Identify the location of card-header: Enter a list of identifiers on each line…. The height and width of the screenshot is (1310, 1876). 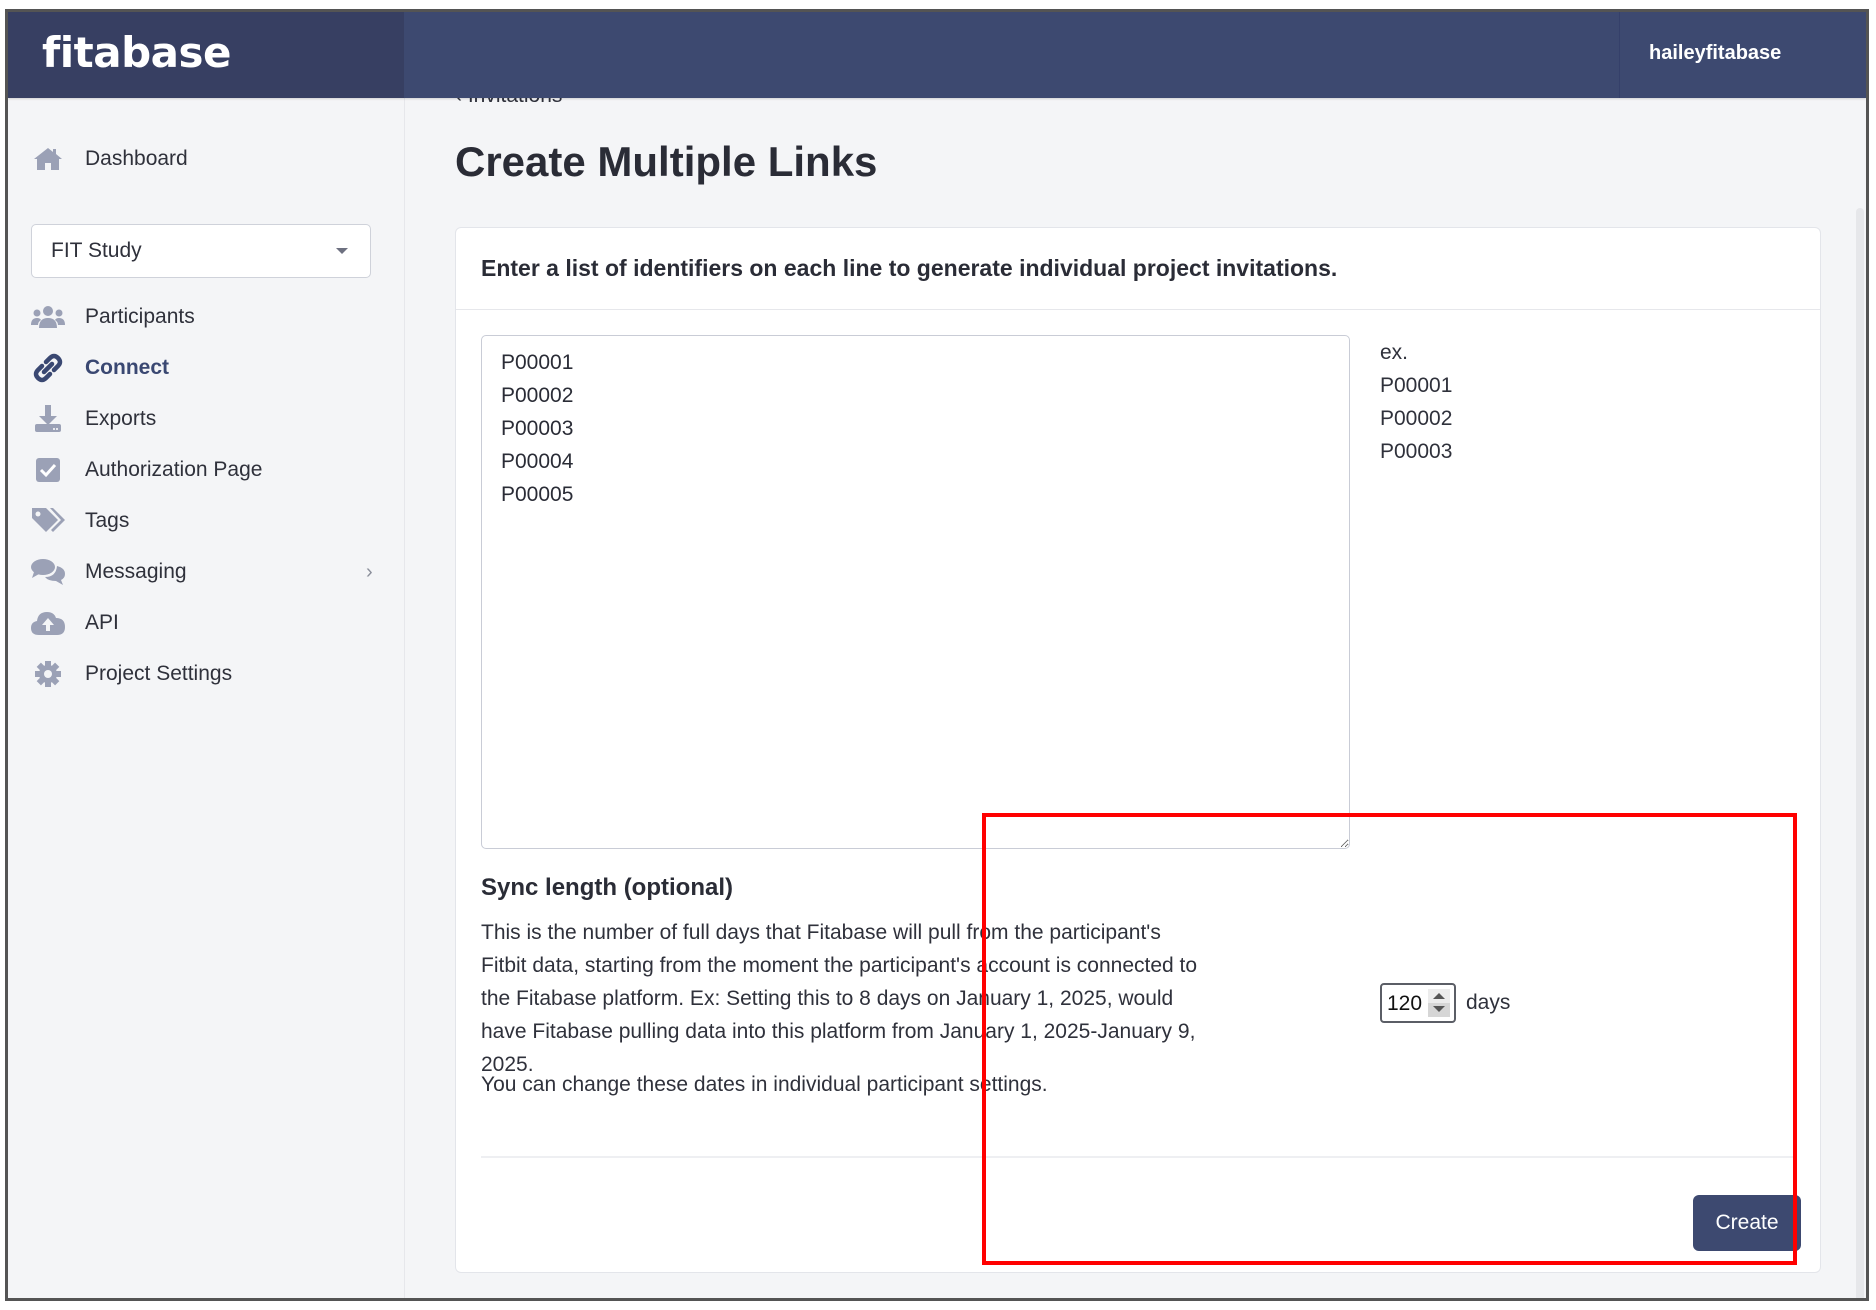
(1138, 269).